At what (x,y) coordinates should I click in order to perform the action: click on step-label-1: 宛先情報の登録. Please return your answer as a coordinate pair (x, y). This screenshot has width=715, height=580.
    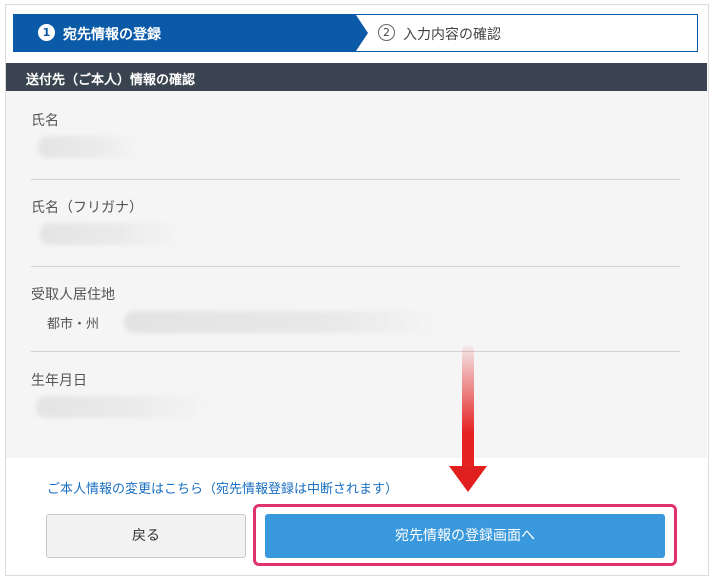
    Looking at the image, I should click on (112, 35).